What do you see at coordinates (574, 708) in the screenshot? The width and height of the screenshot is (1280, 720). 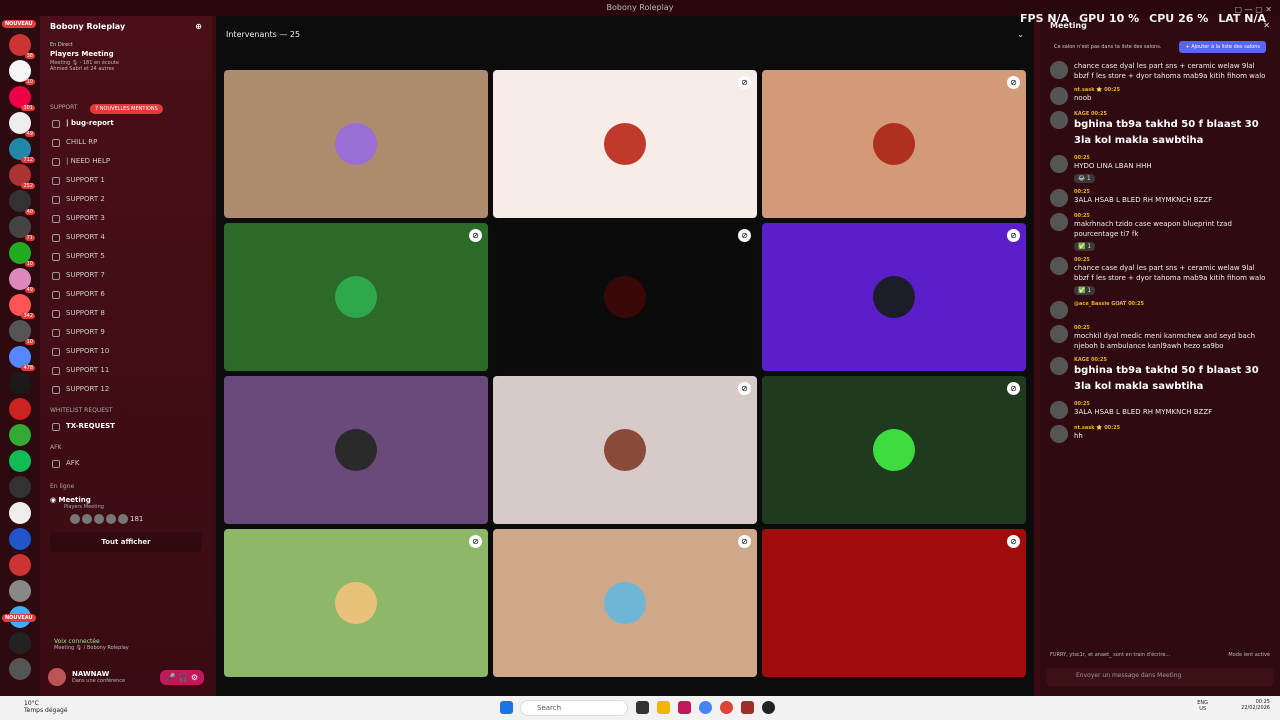 I see `search-input: Search` at bounding box center [574, 708].